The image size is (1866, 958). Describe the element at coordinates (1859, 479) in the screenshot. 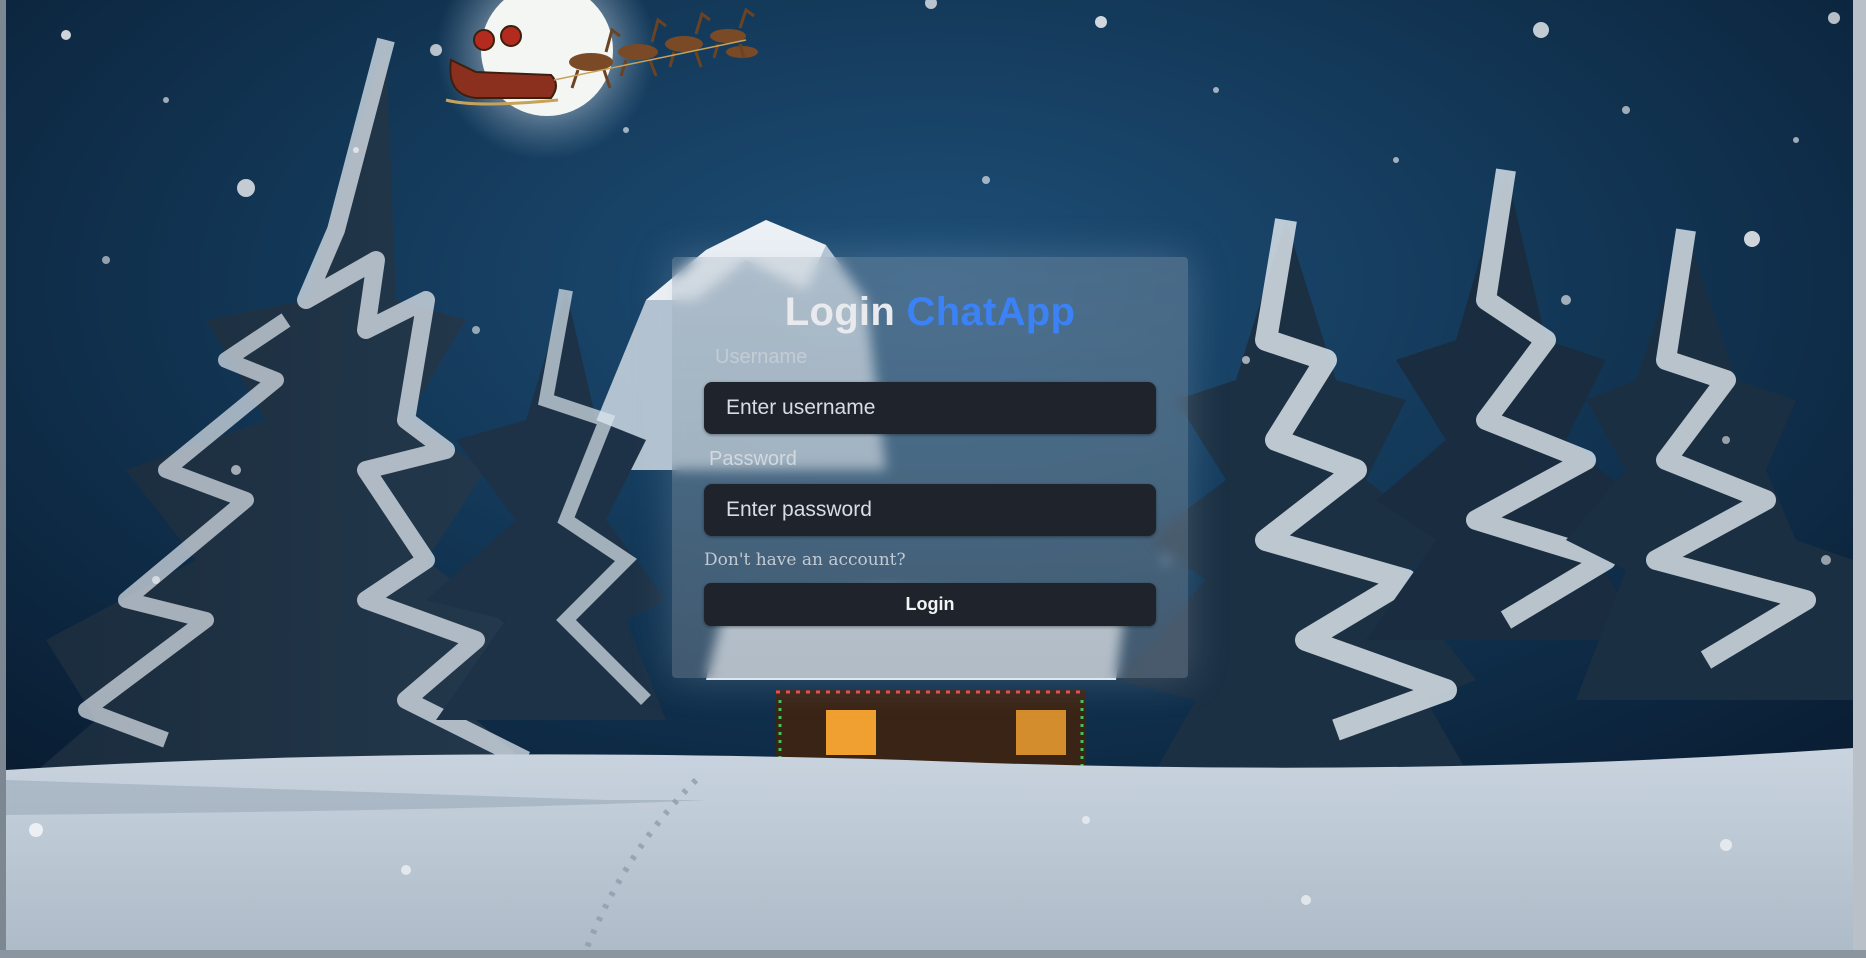

I see `window-right-edge` at that location.